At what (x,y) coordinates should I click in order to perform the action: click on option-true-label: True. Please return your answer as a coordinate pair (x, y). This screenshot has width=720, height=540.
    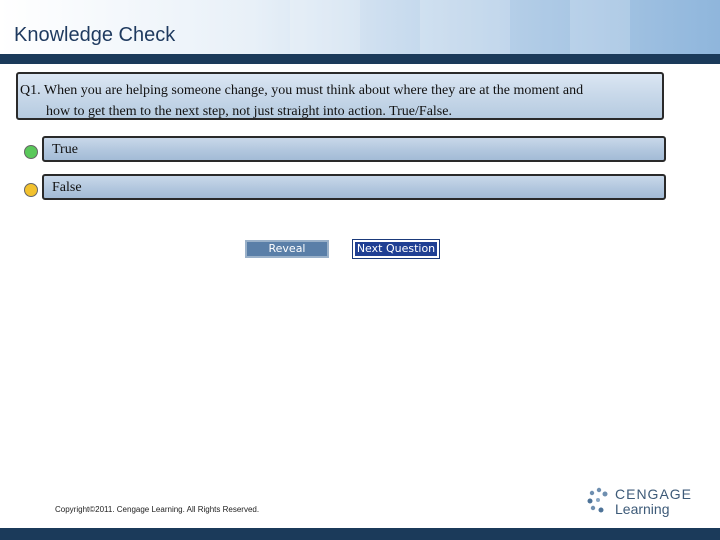
    Looking at the image, I should click on (65, 149).